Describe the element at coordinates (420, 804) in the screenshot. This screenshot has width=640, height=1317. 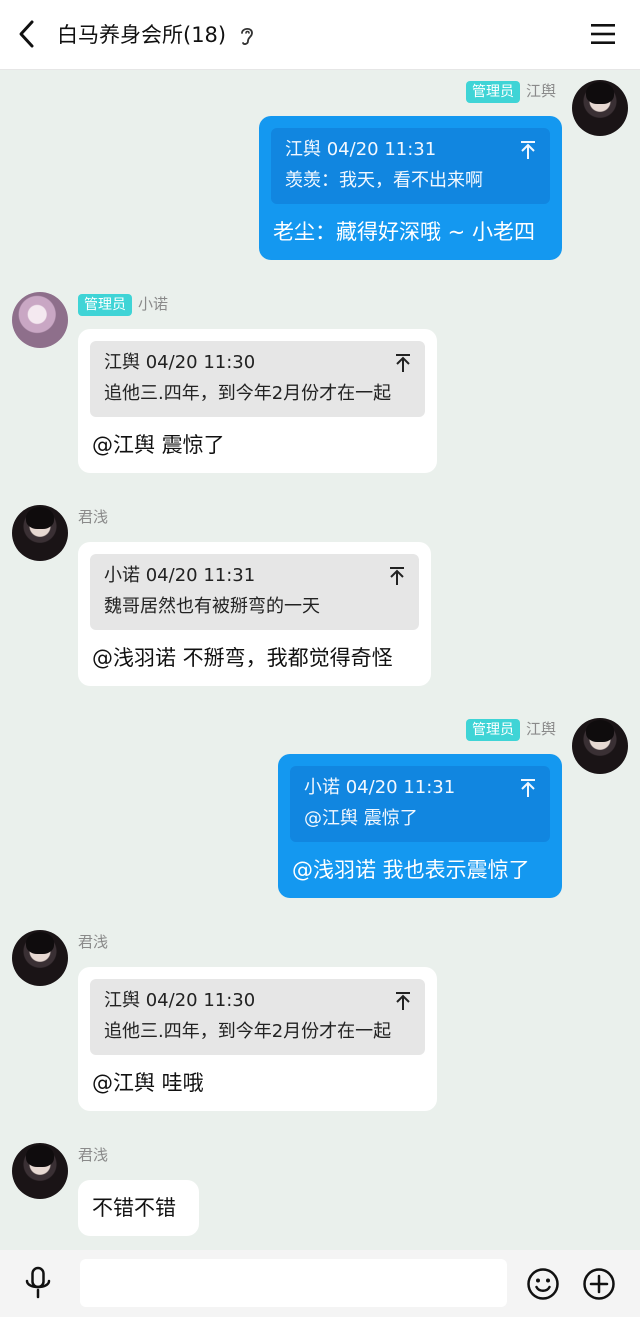
I see `quoted-message: 小诺 04/20 11:31 @江舆 震惊了` at that location.